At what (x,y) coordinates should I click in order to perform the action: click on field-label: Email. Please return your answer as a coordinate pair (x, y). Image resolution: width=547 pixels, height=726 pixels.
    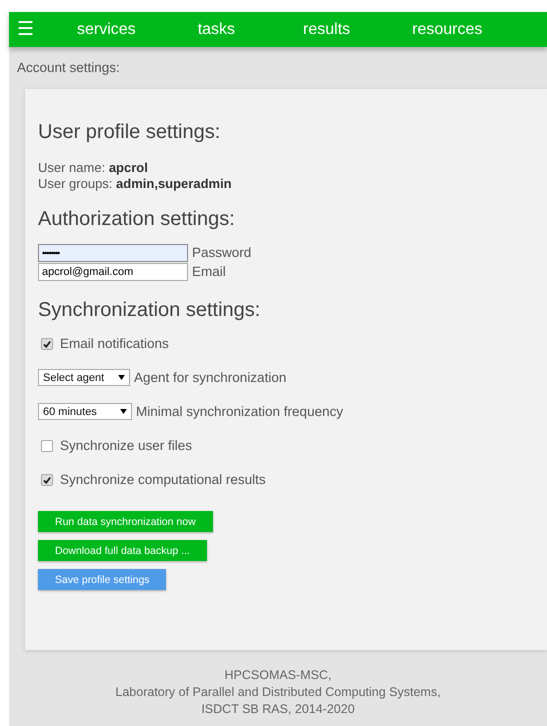
    Looking at the image, I should click on (209, 271).